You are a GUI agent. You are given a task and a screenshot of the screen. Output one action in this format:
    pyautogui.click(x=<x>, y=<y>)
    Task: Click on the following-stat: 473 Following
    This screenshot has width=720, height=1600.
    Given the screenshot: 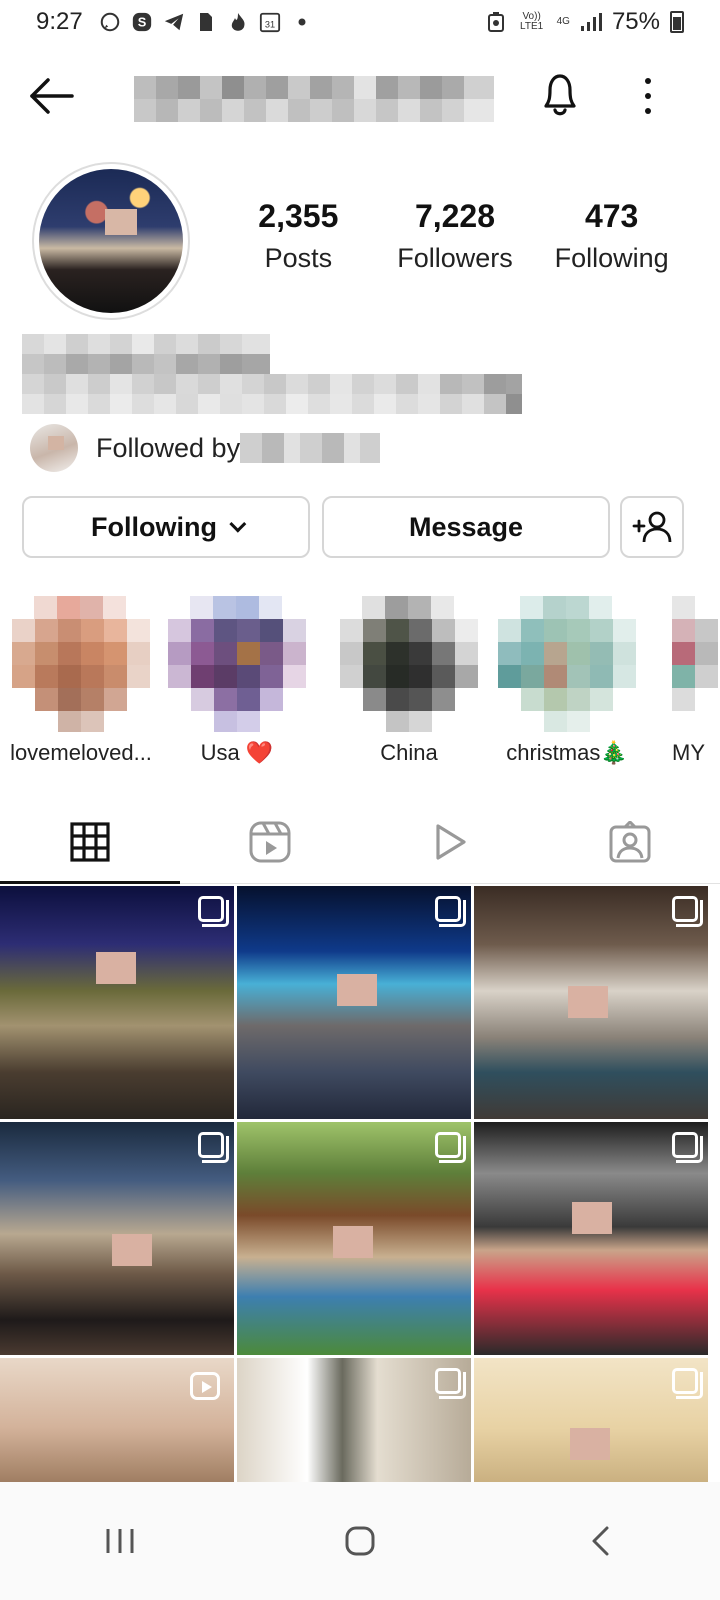 What is the action you would take?
    pyautogui.click(x=612, y=236)
    